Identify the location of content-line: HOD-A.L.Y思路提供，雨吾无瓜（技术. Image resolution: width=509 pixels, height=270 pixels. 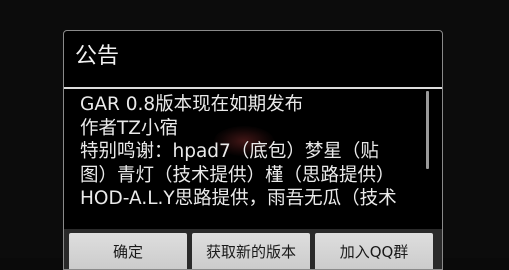
(238, 198).